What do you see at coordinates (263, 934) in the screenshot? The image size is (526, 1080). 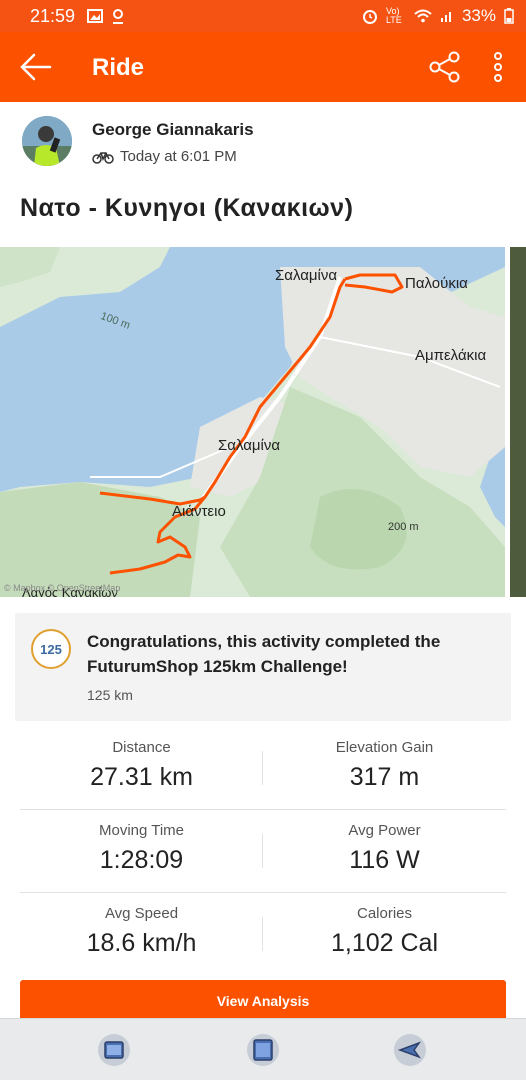 I see `stats-row: Avg Speed 18.6 km/h Calories 1,102 Cal` at bounding box center [263, 934].